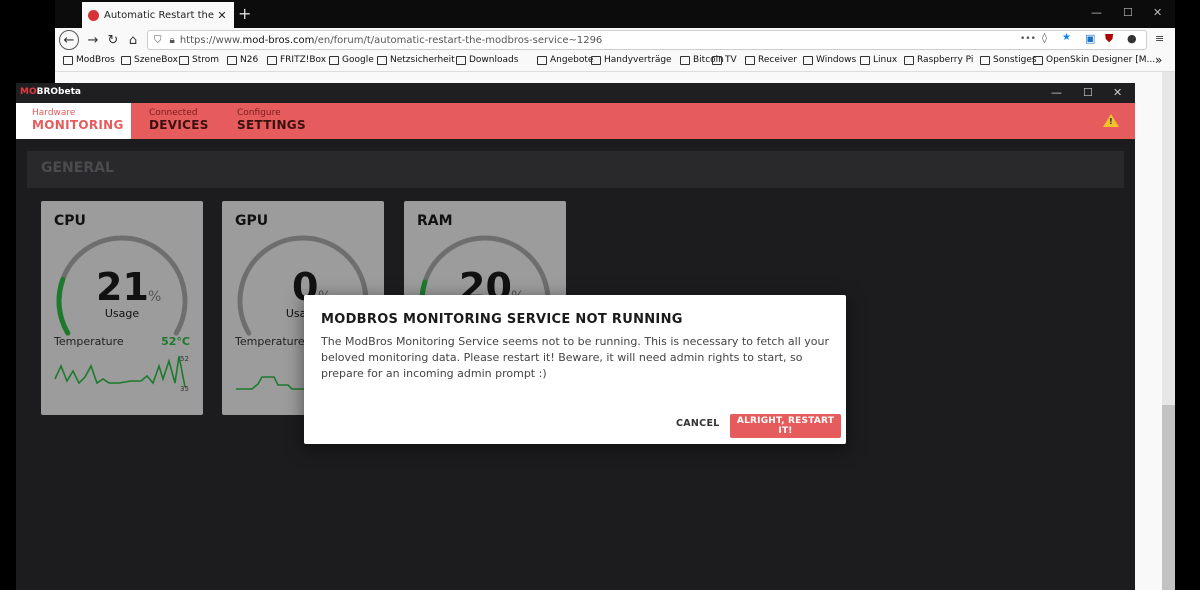  Describe the element at coordinates (95, 60) in the screenshot. I see `bookmark-label: ModBros` at that location.